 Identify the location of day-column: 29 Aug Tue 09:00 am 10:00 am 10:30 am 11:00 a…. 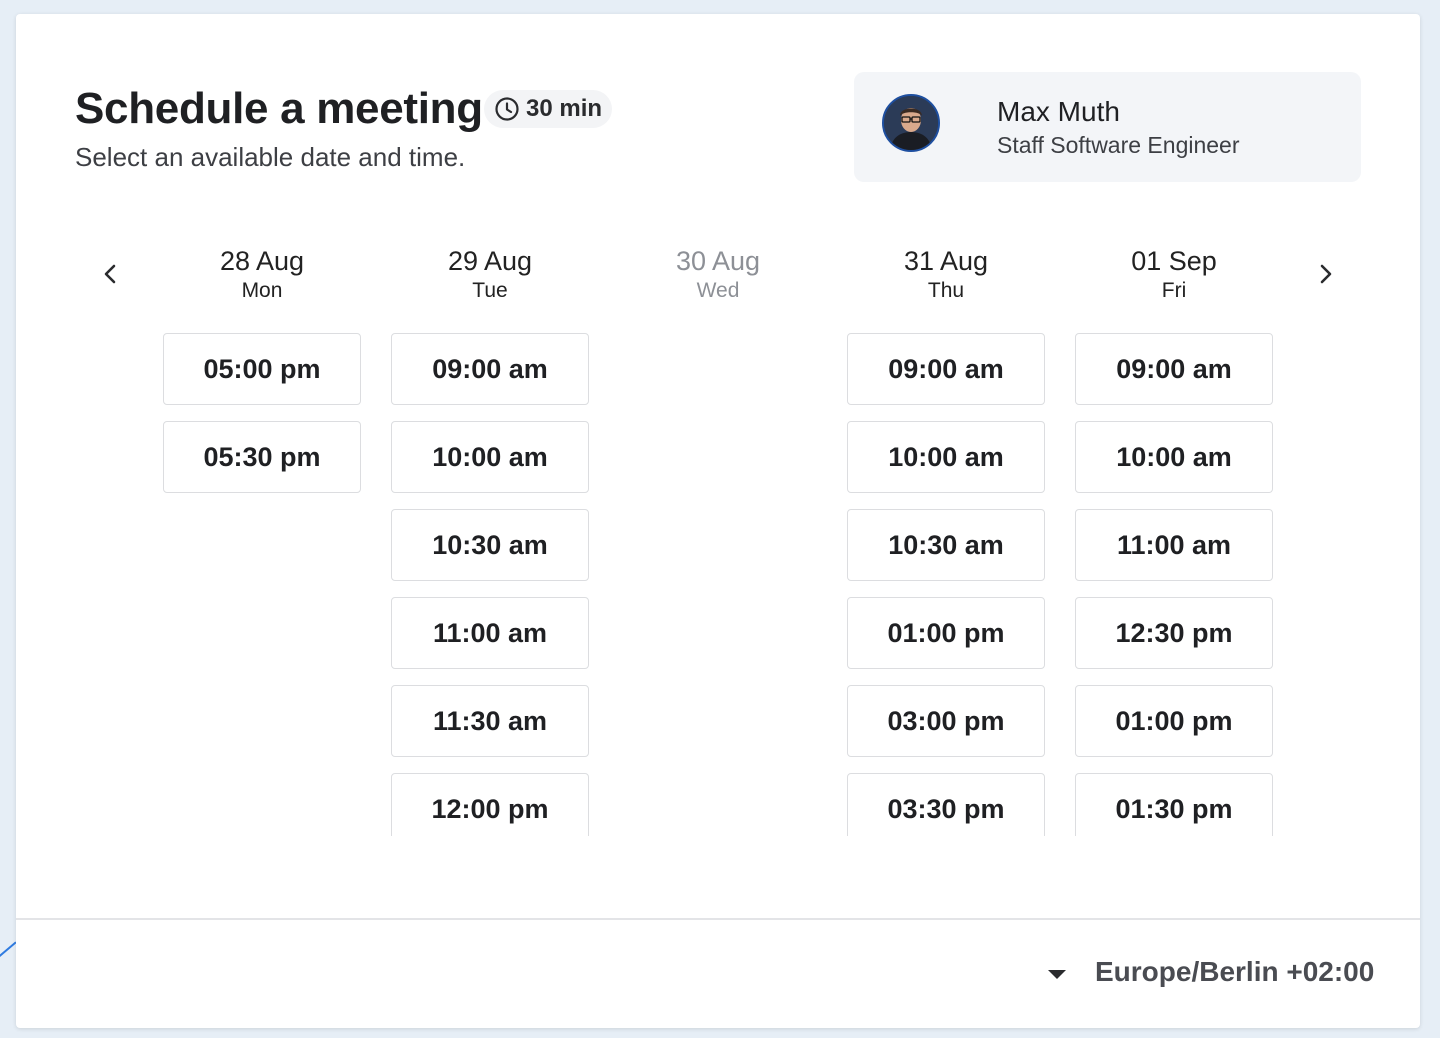
(490, 541).